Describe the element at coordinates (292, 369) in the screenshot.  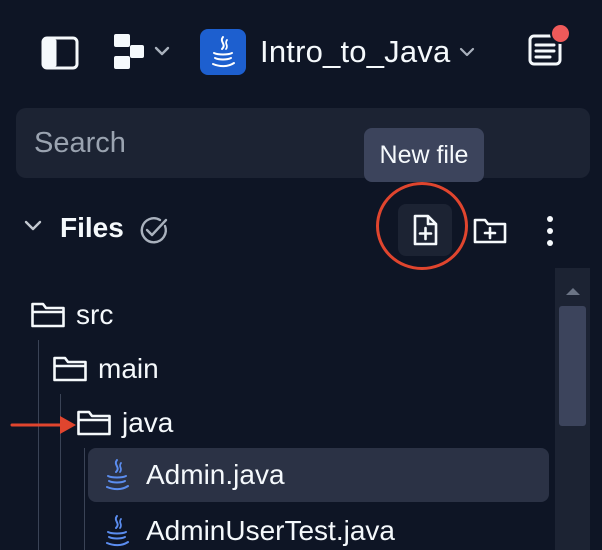
I see `tree-item-main: main` at that location.